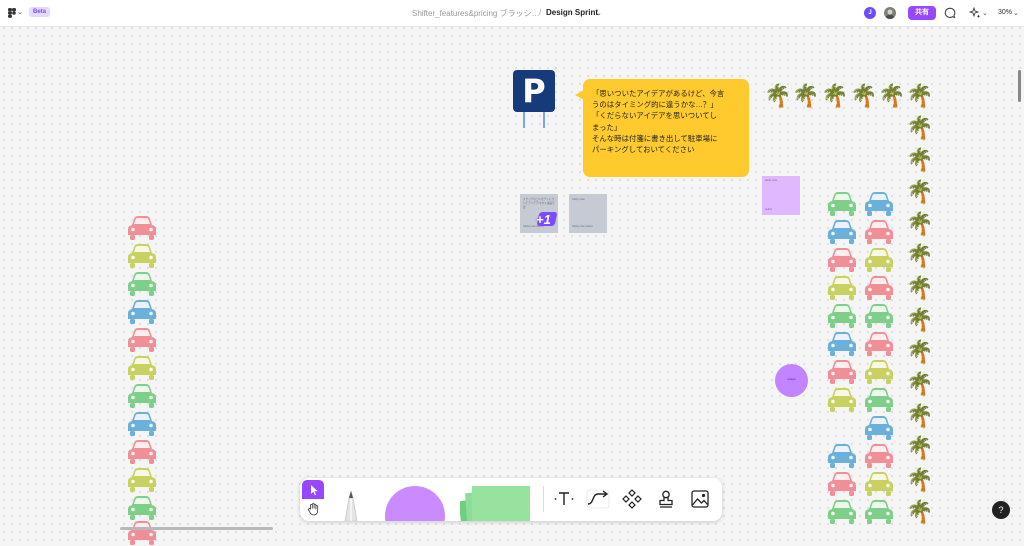 This screenshot has width=1024, height=546. What do you see at coordinates (643, 150) in the screenshot?
I see `bubble-line: パーキングしておいてください` at bounding box center [643, 150].